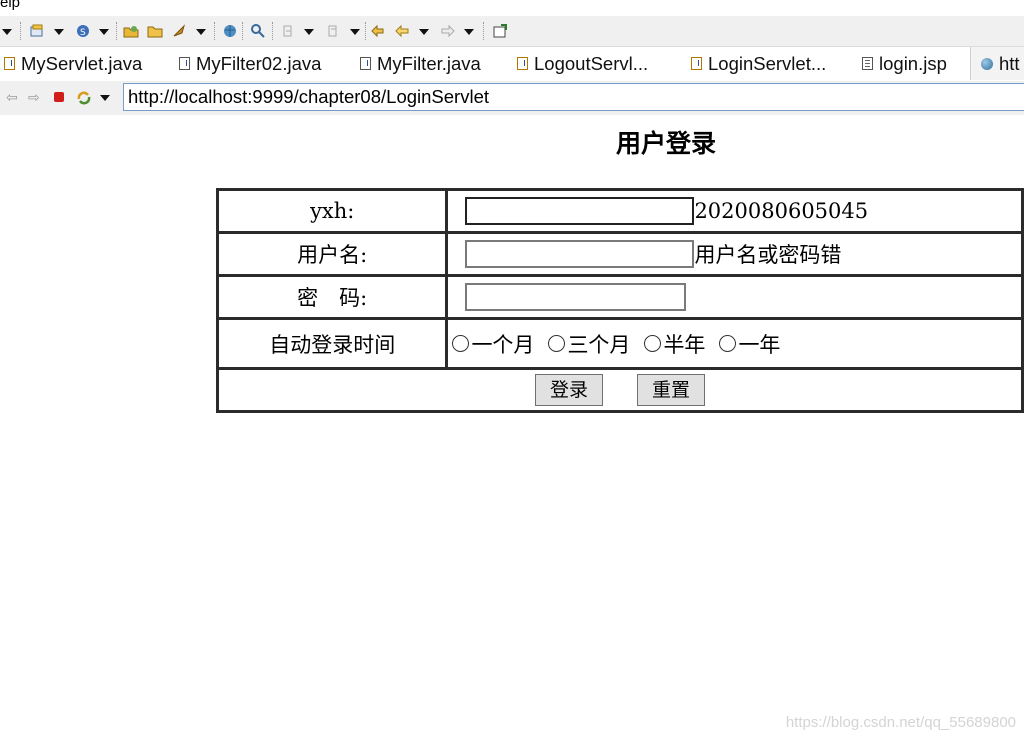  What do you see at coordinates (913, 63) in the screenshot?
I see `tab-label: login.jsp` at bounding box center [913, 63].